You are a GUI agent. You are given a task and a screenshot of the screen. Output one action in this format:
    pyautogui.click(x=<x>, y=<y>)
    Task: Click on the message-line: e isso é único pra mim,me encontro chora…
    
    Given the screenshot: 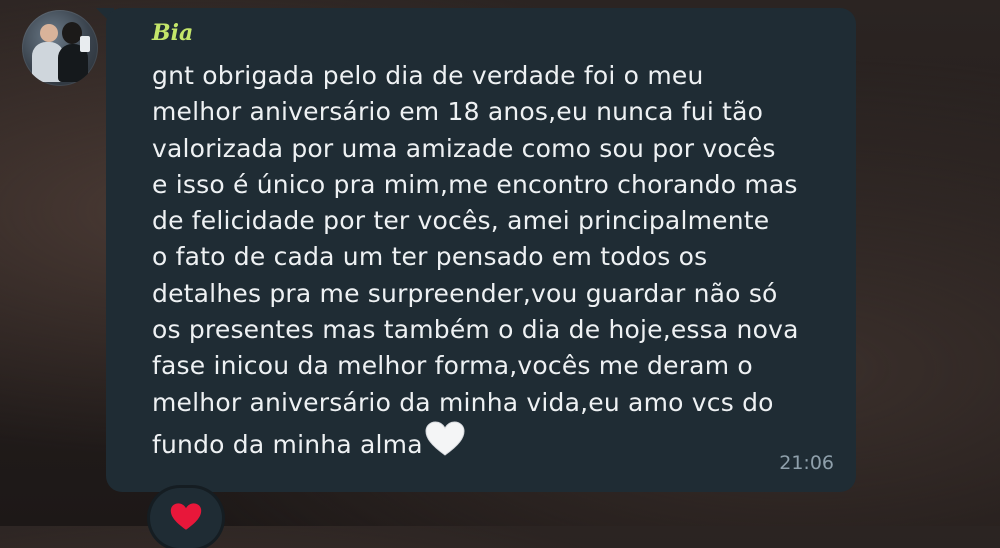 What is the action you would take?
    pyautogui.click(x=475, y=184)
    